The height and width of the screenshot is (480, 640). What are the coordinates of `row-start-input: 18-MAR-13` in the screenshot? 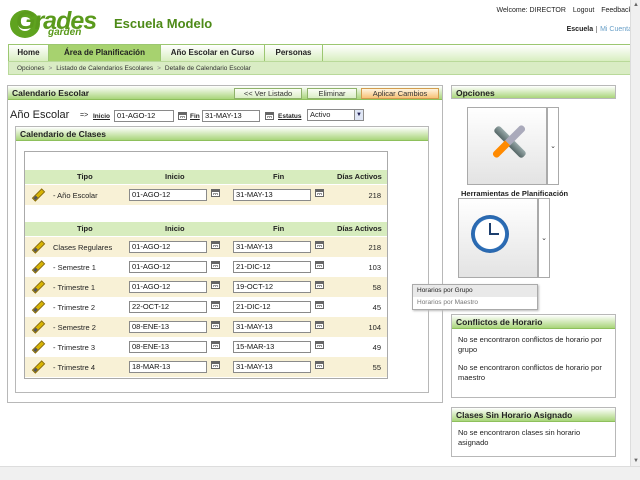 It's located at (168, 367).